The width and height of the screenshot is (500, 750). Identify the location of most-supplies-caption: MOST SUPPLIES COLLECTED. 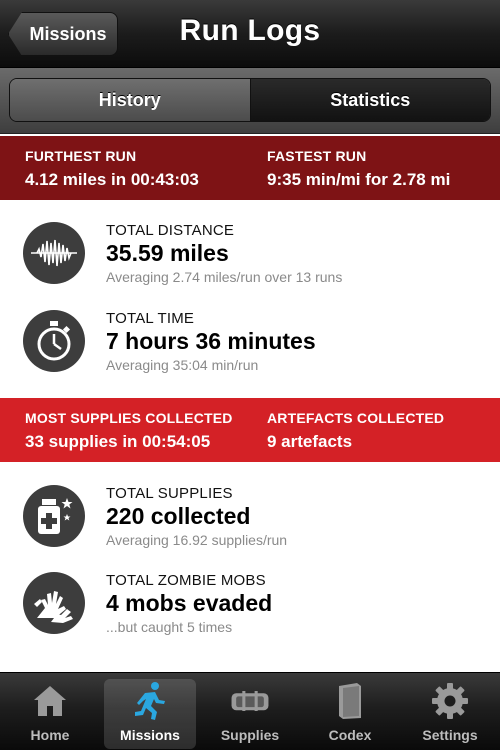
(129, 418).